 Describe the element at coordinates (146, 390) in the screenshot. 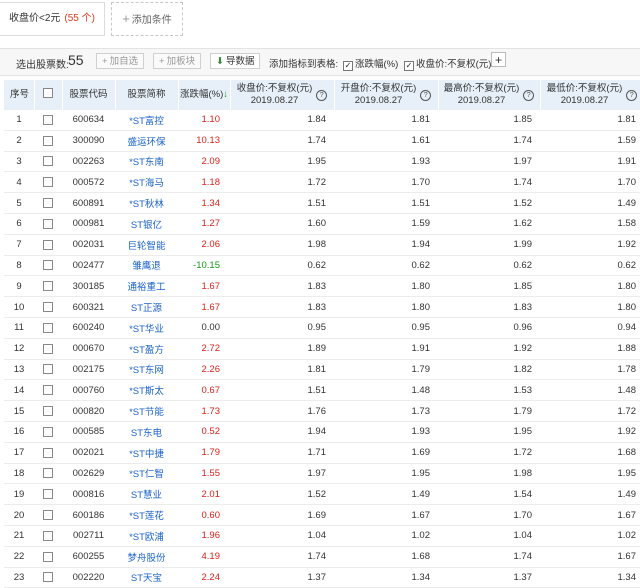

I see `row-name: *ST斯太` at that location.